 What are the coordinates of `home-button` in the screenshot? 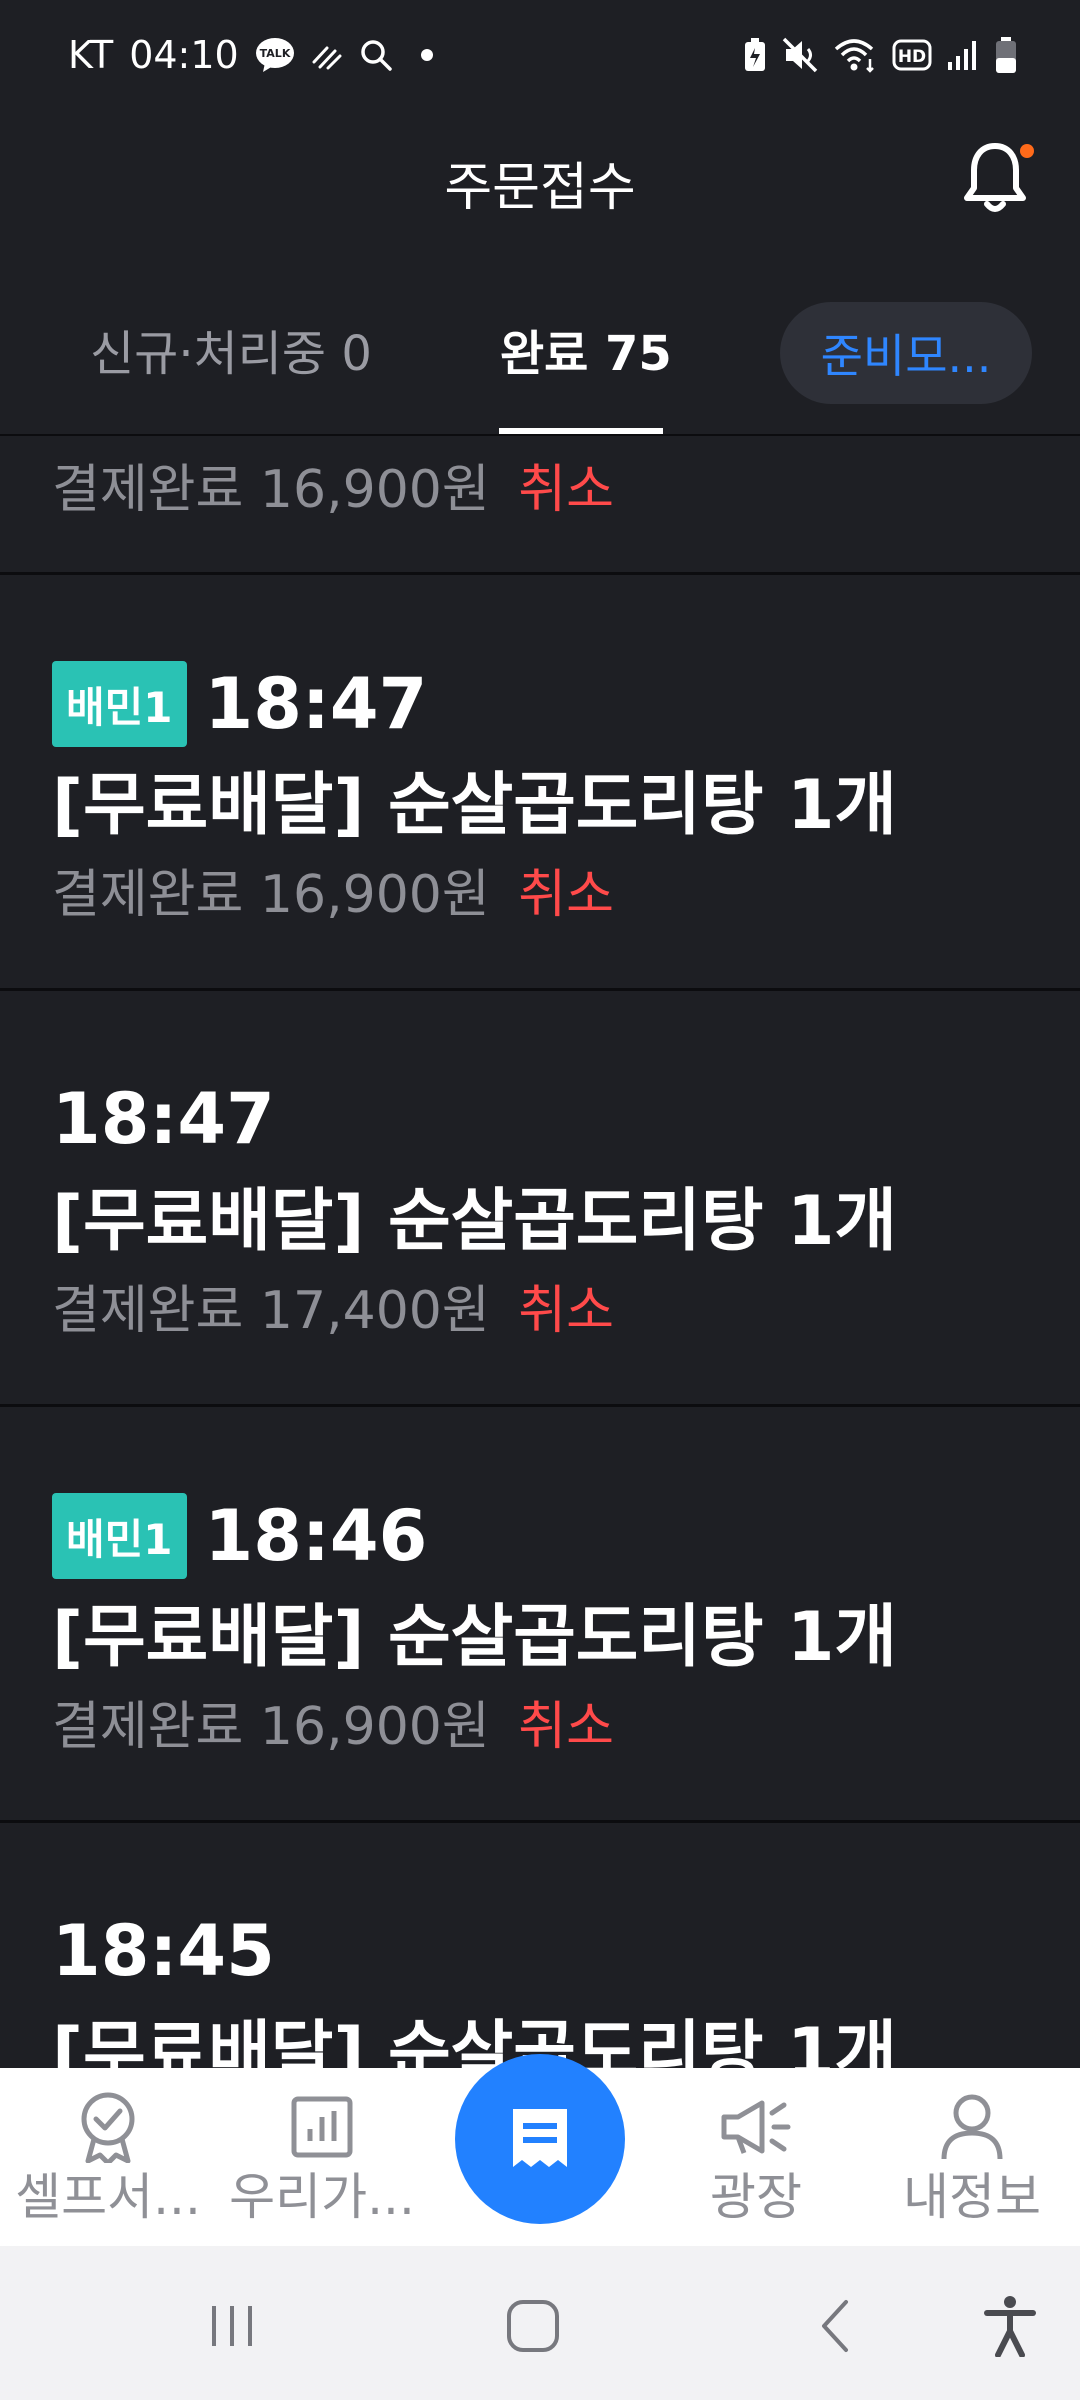 It's located at (533, 2326).